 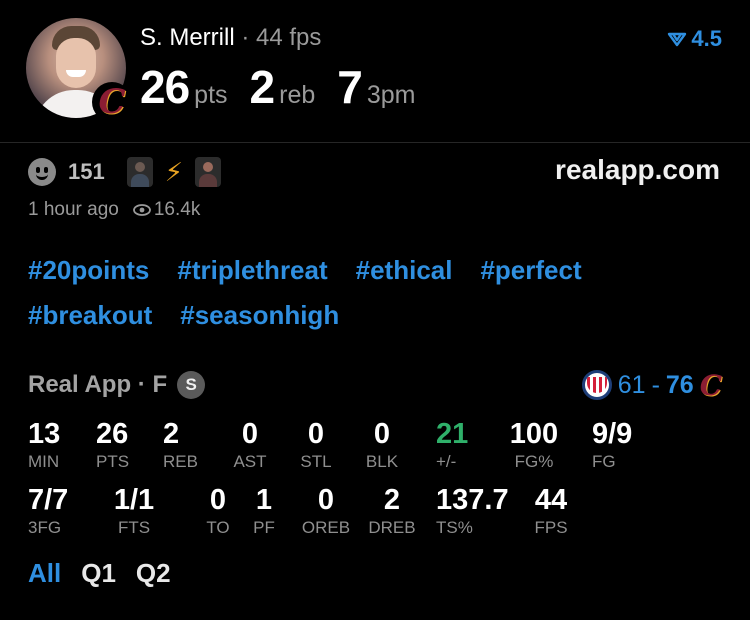 I want to click on stat-label: FG%, so click(x=534, y=461).